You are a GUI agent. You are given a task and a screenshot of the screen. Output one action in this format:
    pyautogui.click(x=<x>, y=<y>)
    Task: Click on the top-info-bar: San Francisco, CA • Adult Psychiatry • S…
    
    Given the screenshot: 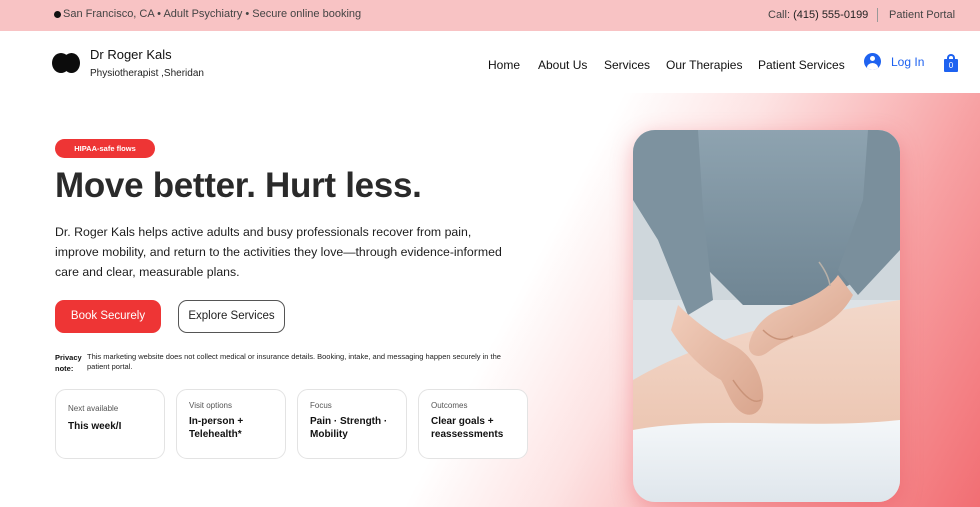 What is the action you would take?
    pyautogui.click(x=490, y=15)
    